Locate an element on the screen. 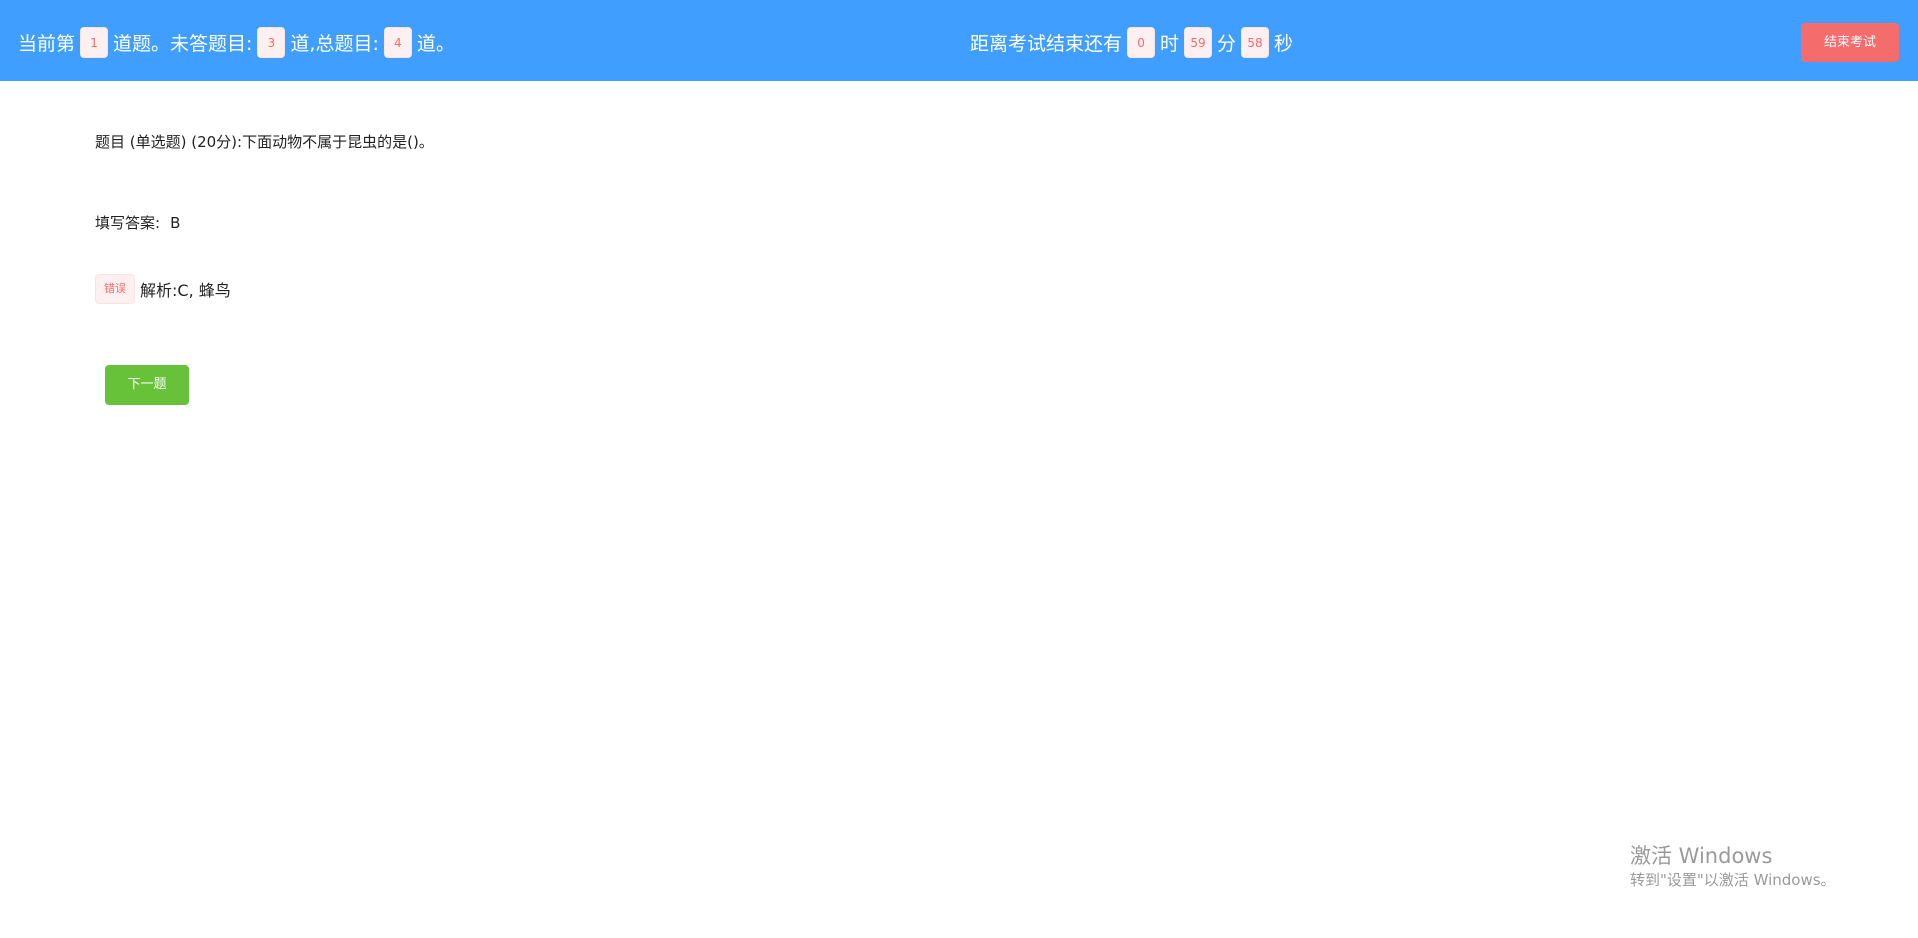 Image resolution: width=1918 pixels, height=938 pixels. question-text: 题目 (单选题) (20分):下面动物不属于昆虫的是()。 is located at coordinates (264, 142).